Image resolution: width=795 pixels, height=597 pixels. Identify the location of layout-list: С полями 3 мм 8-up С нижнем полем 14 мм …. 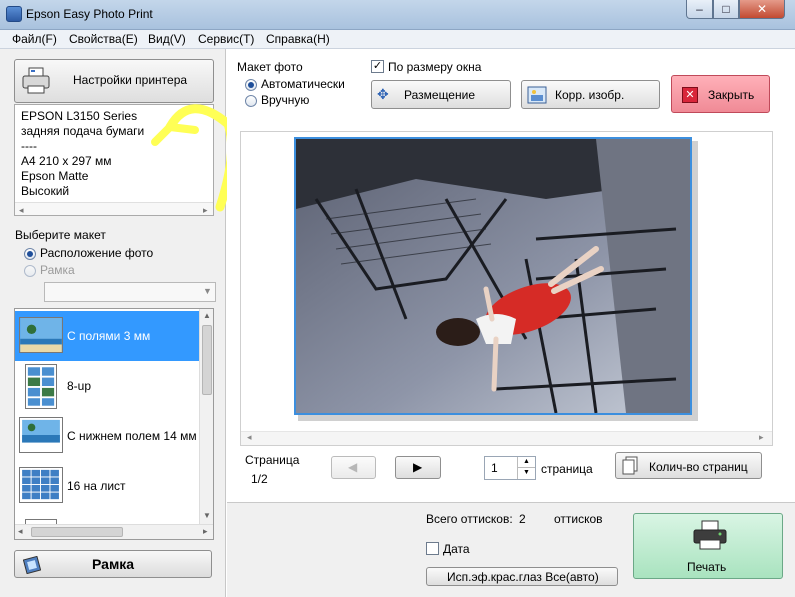
(114, 424).